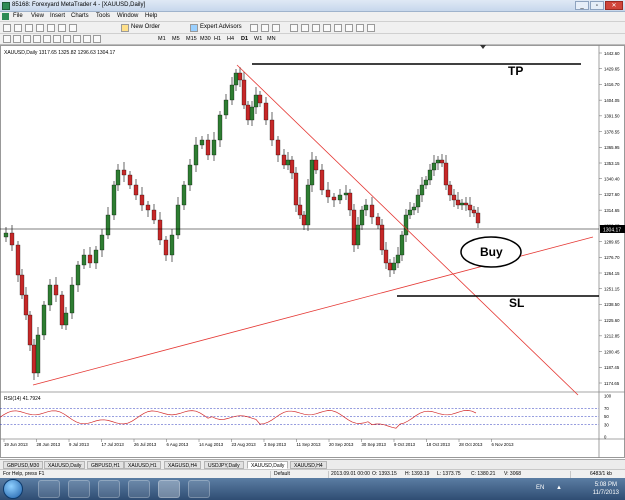 This screenshot has height=500, width=625. Describe the element at coordinates (51, 28) in the screenshot. I see `navigator-icon` at that location.